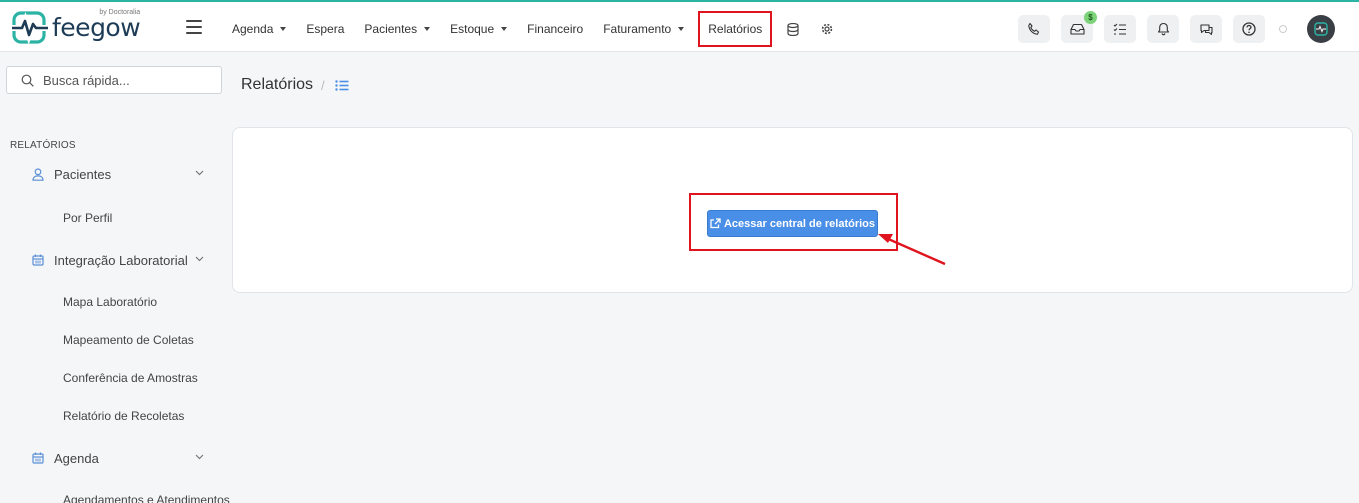 The height and width of the screenshot is (503, 1359). What do you see at coordinates (123, 416) in the screenshot?
I see `sidebar-subitem-relatorio-recoletas: Relatório de Recoletas` at bounding box center [123, 416].